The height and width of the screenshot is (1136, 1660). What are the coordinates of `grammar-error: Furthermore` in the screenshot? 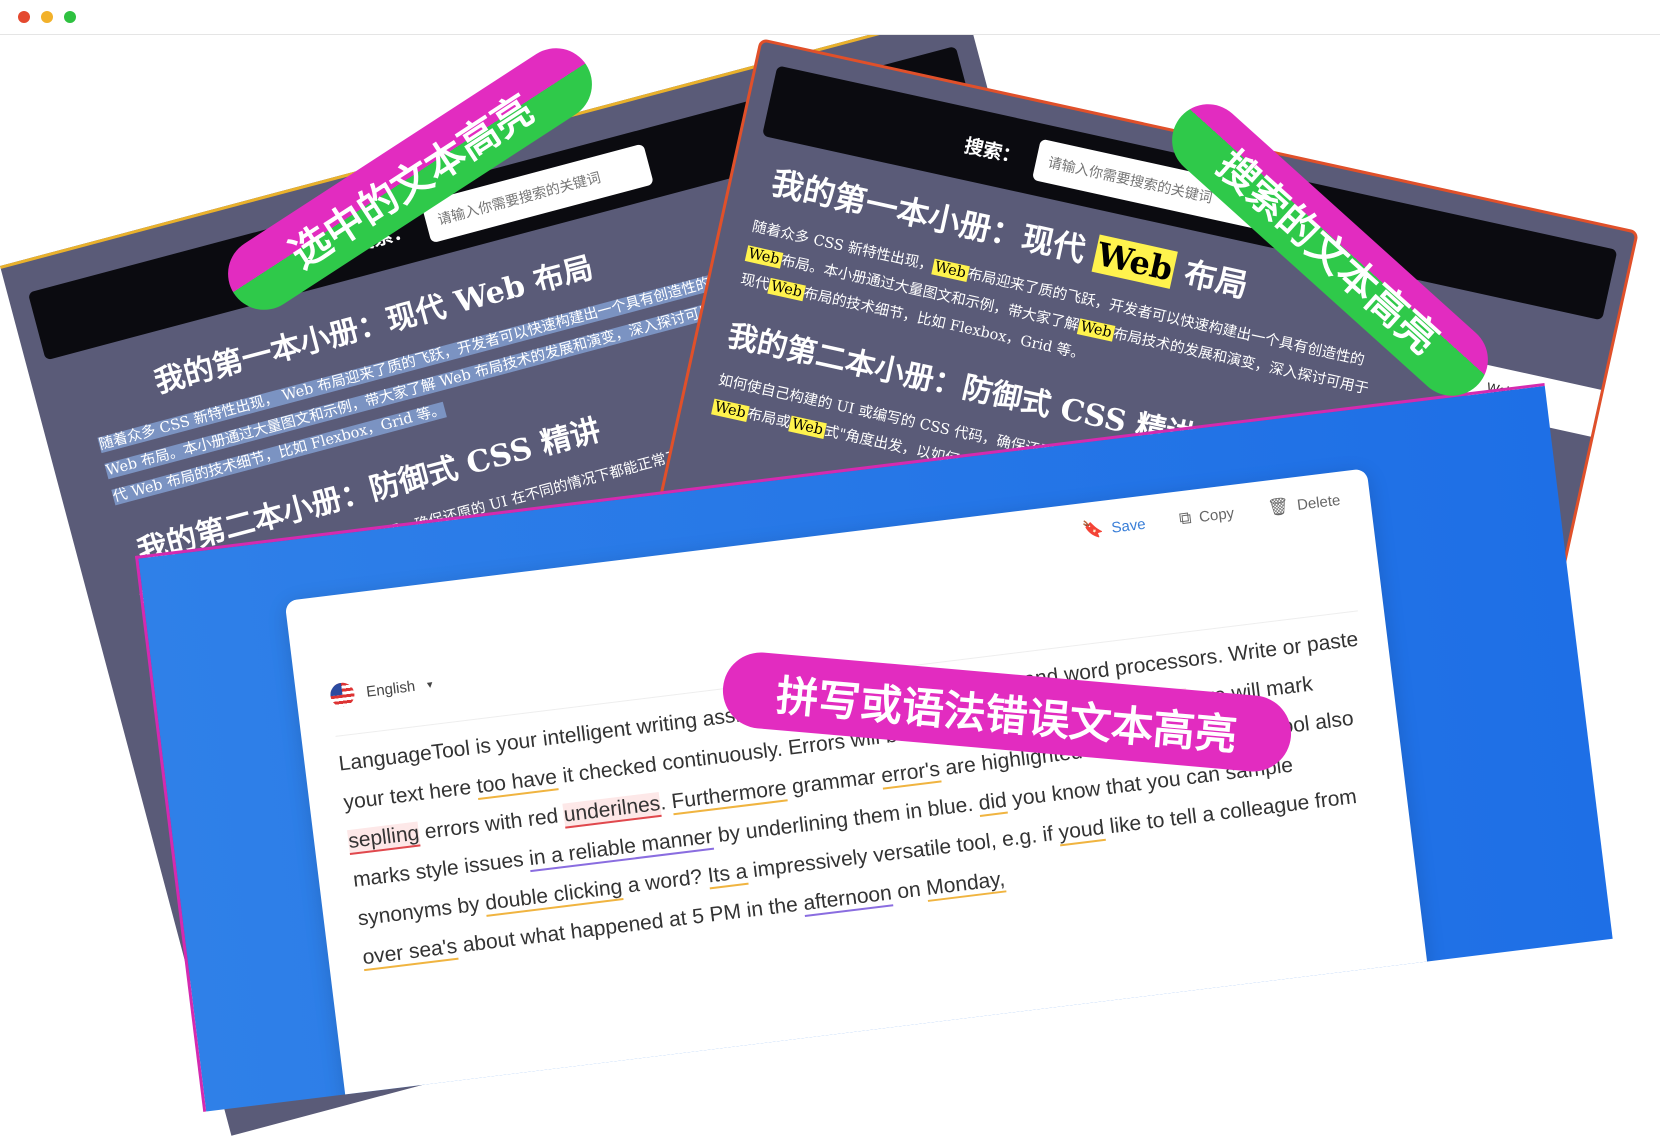 It's located at (729, 796).